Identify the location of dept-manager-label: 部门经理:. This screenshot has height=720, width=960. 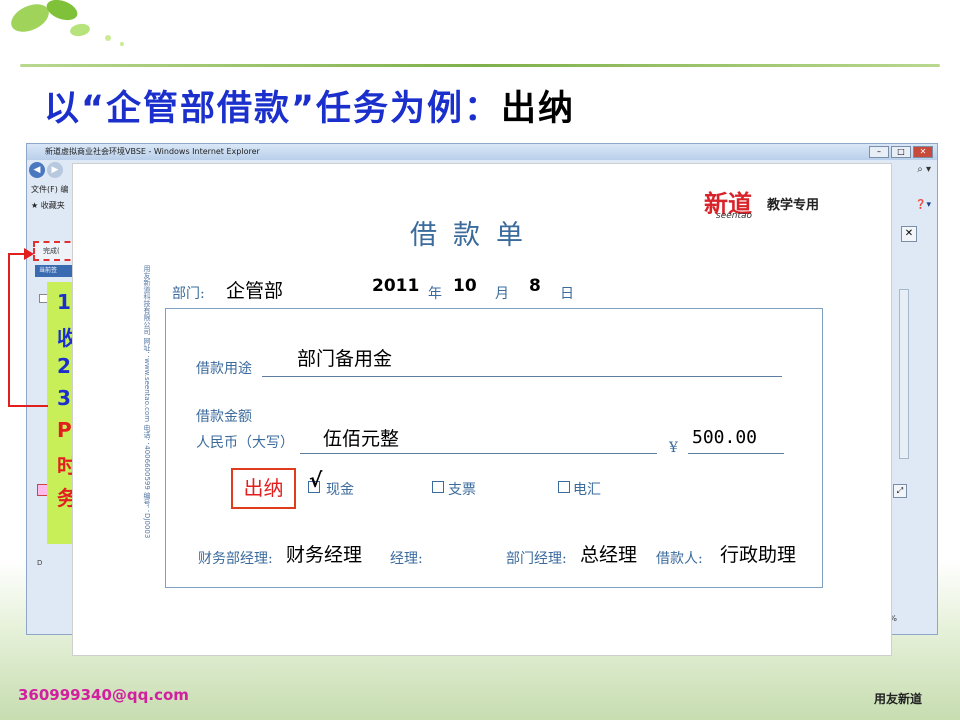
(536, 559).